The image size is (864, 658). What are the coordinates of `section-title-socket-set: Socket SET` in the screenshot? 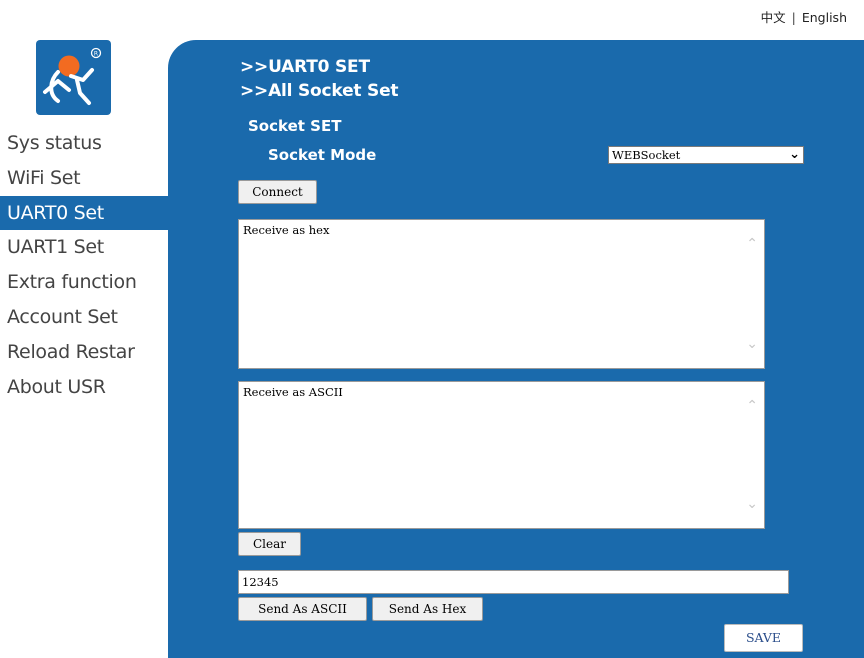 It's located at (295, 126).